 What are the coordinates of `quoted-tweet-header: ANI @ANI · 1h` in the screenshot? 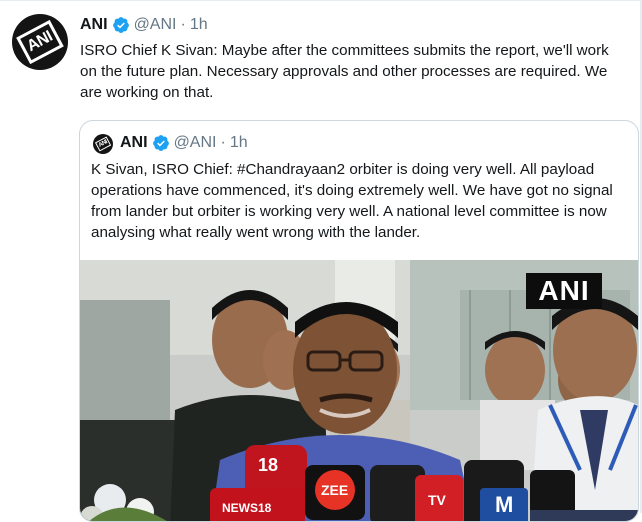 It's located at (184, 143).